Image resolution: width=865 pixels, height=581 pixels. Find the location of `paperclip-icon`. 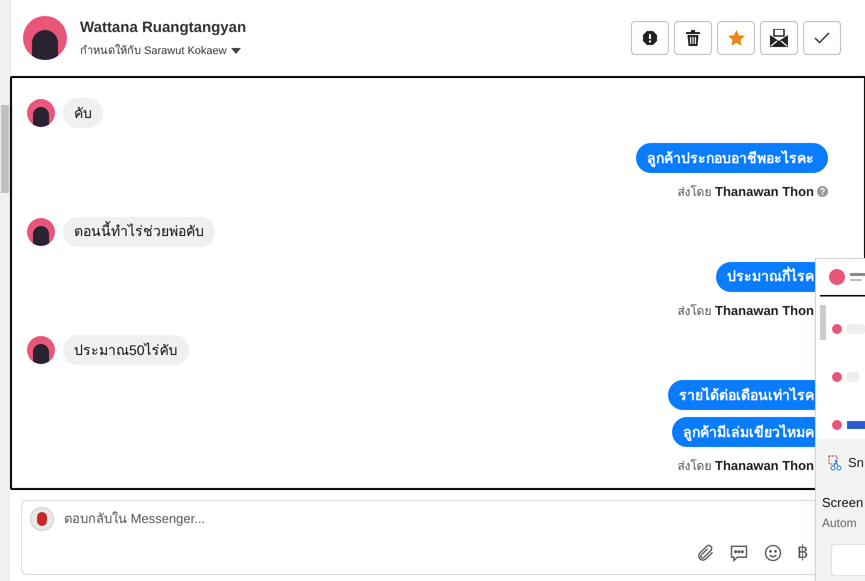

paperclip-icon is located at coordinates (705, 552).